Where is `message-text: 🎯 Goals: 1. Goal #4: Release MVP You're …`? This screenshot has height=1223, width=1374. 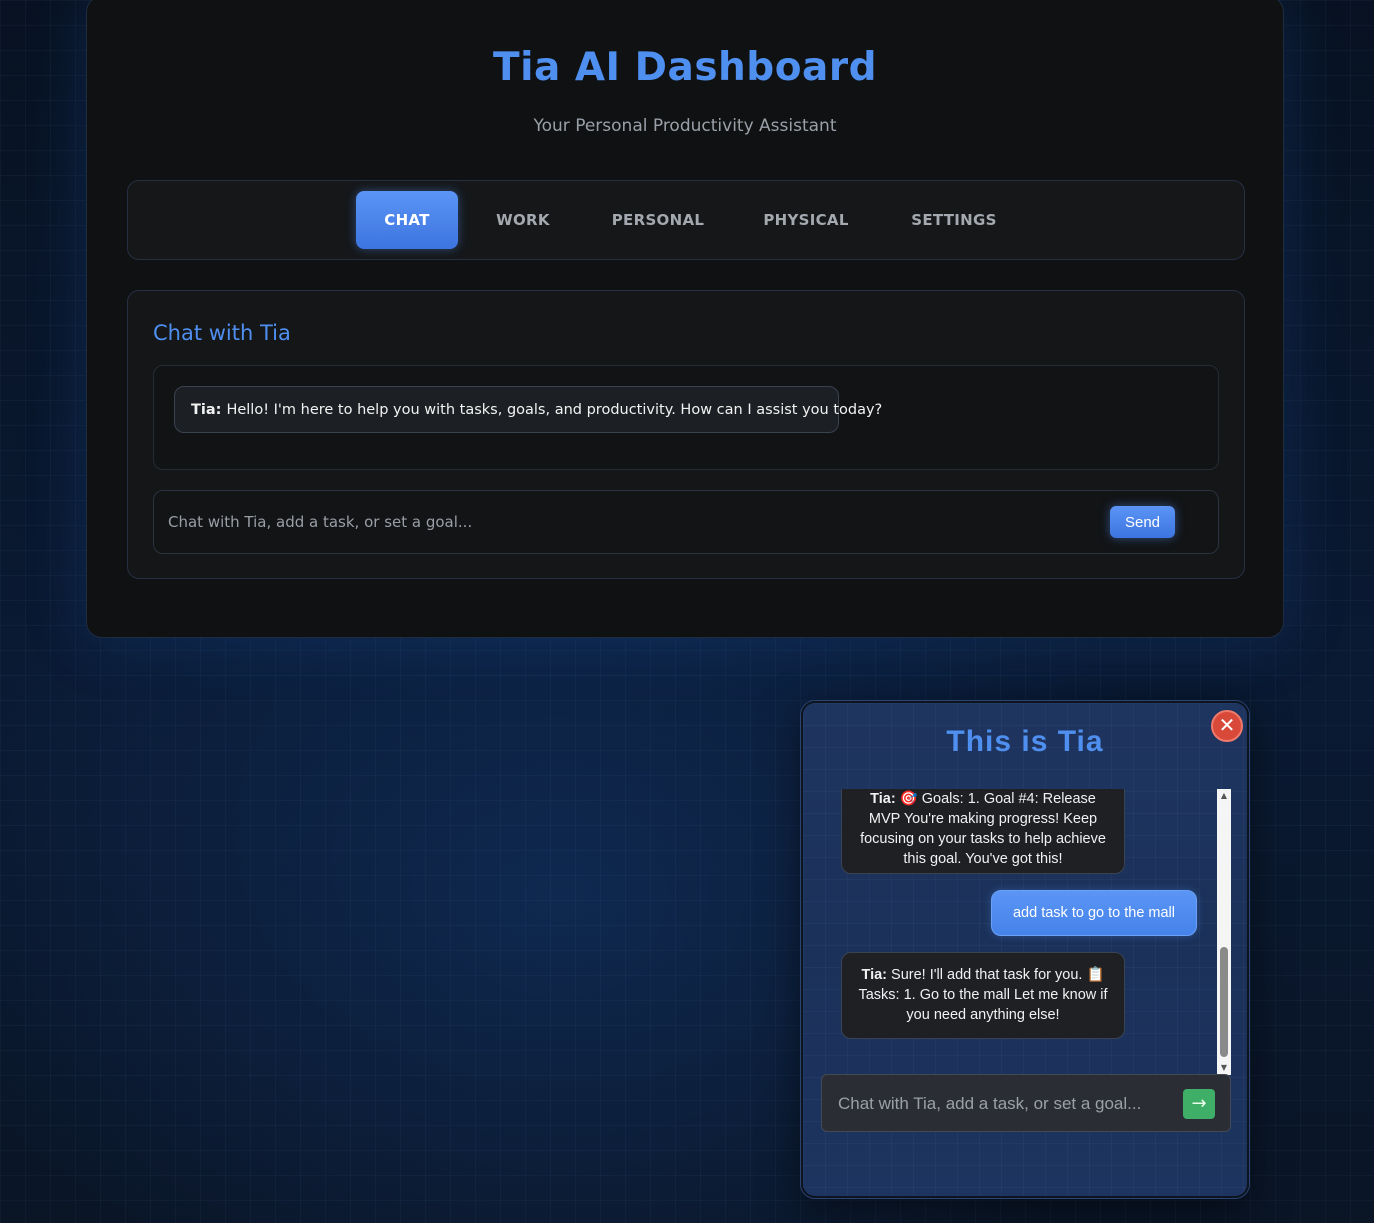
message-text: 🎯 Goals: 1. Goal #4: Release MVP You're … is located at coordinates (983, 829).